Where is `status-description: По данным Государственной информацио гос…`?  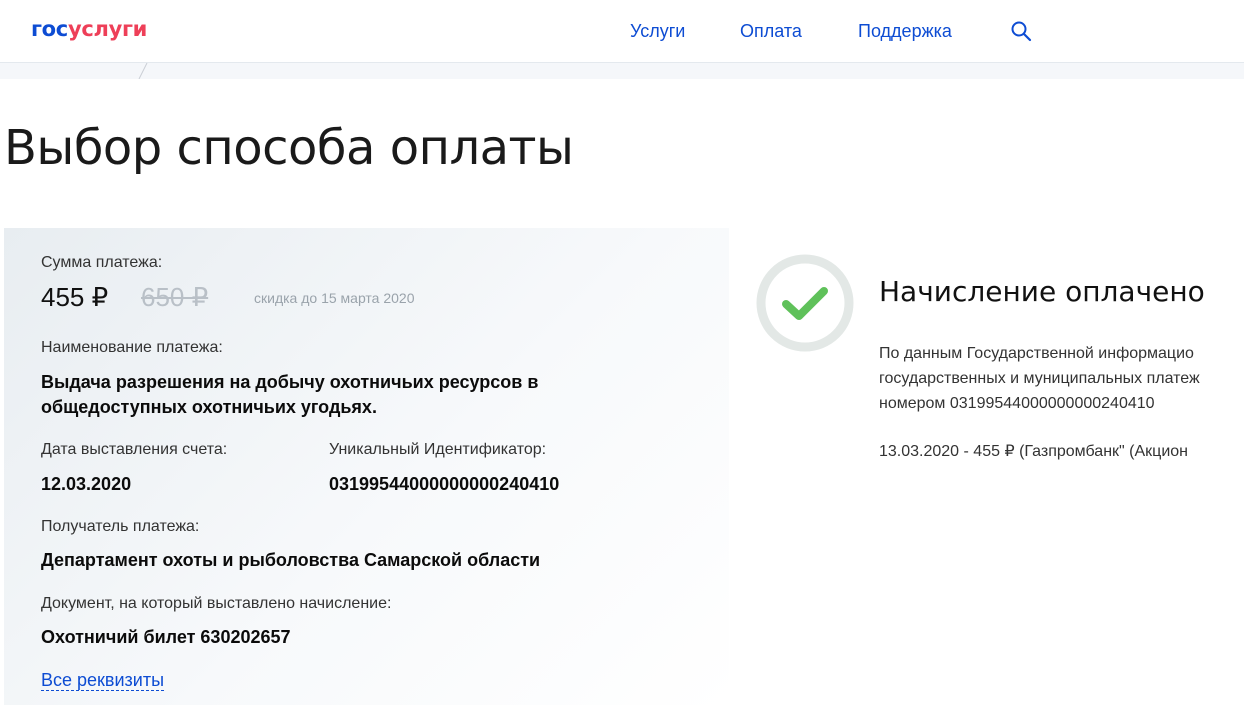 status-description: По данным Государственной информацио гос… is located at coordinates (1061, 378).